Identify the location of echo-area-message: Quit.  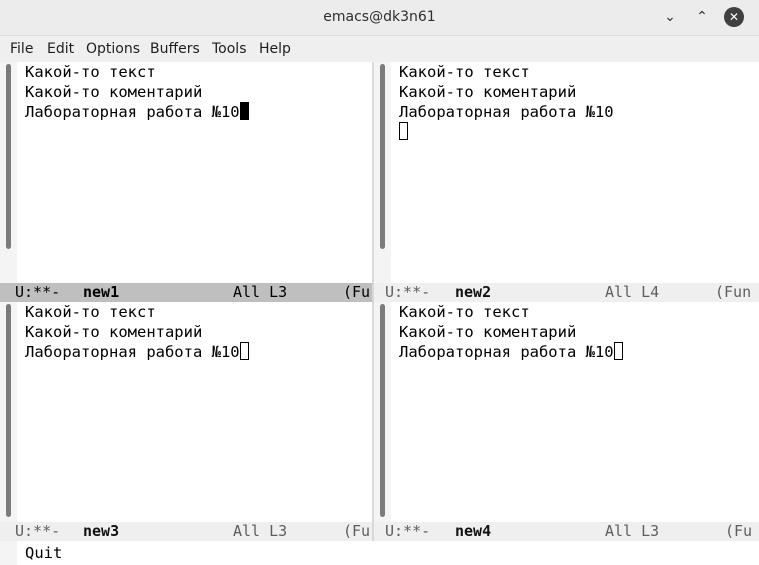
(44, 553).